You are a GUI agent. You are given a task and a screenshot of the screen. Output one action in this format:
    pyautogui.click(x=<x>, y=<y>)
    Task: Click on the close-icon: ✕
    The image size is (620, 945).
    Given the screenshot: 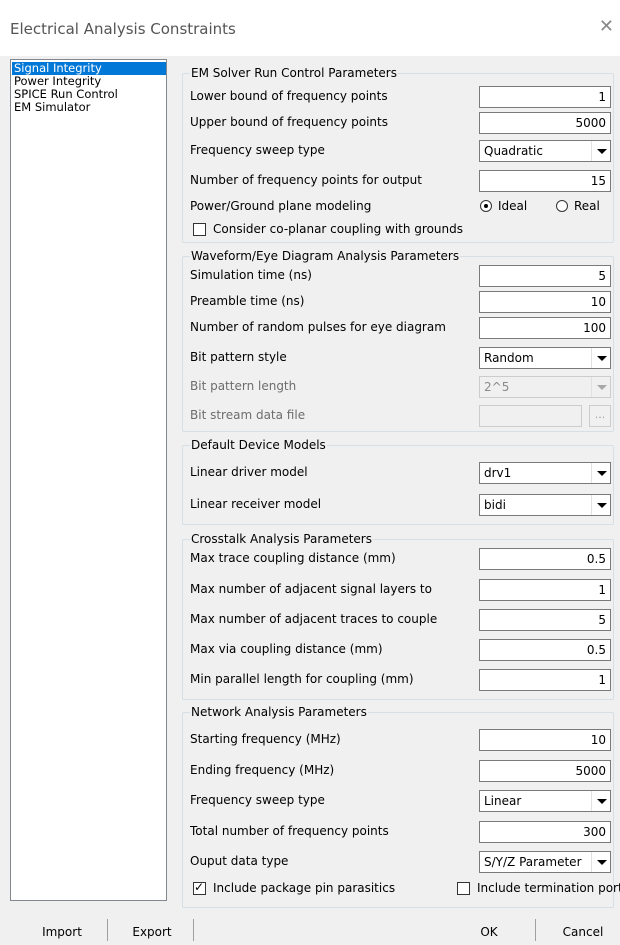 What is the action you would take?
    pyautogui.click(x=606, y=26)
    